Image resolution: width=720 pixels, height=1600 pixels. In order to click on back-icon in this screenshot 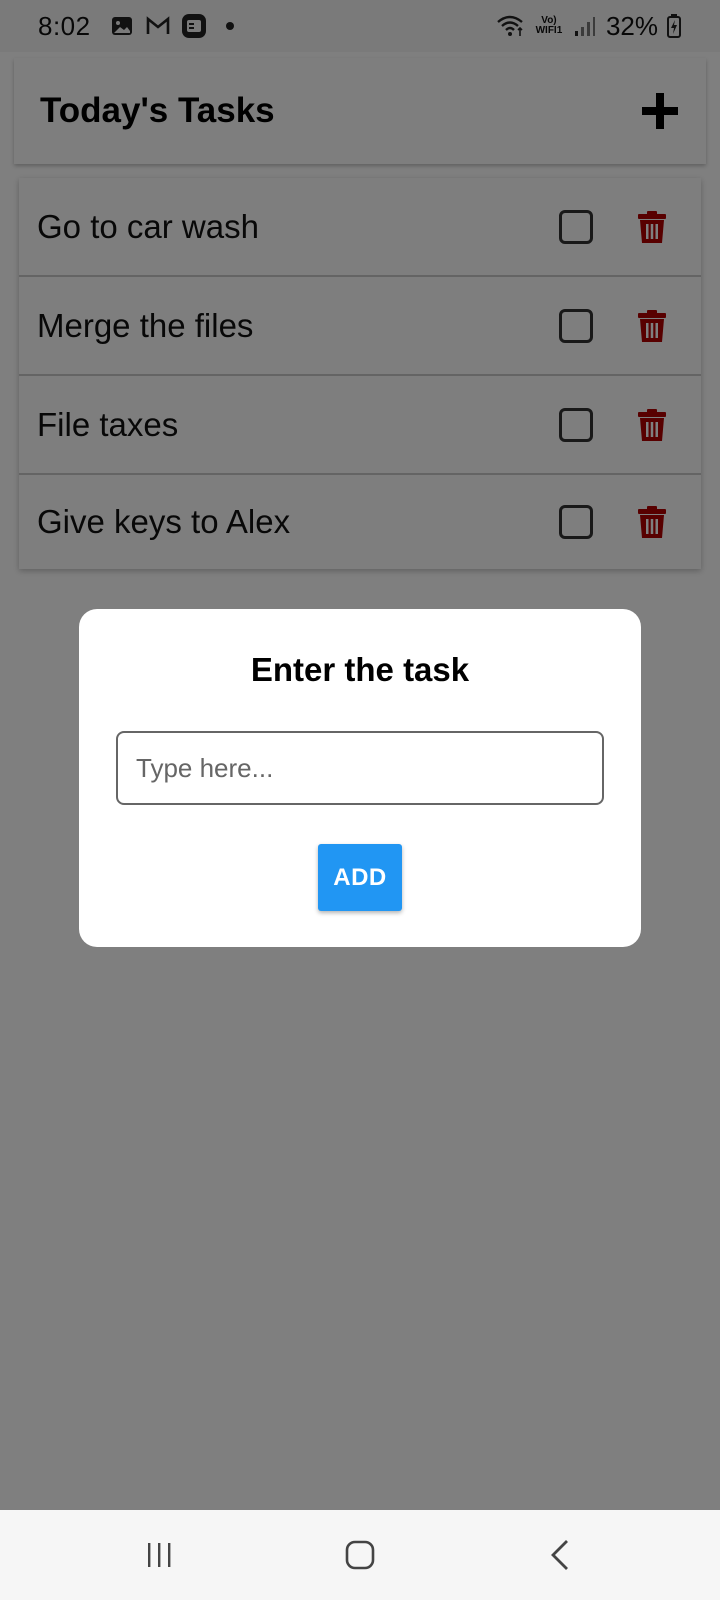, I will do `click(560, 1555)`.